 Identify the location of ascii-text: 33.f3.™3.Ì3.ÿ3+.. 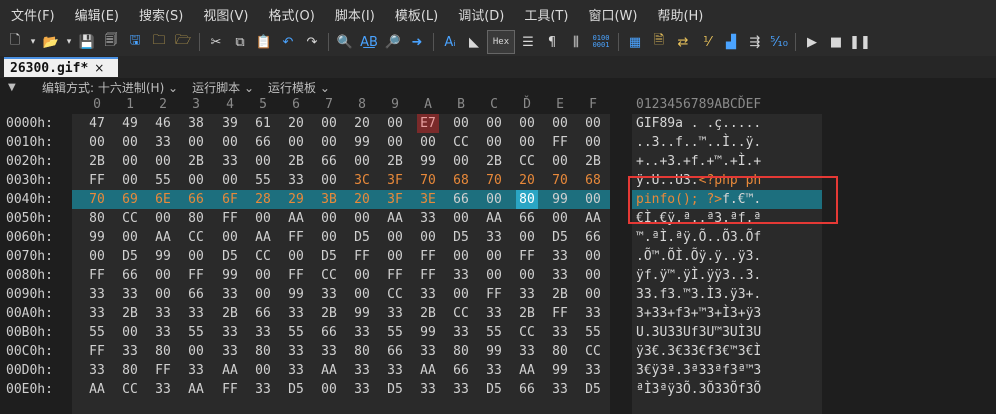
(698, 294).